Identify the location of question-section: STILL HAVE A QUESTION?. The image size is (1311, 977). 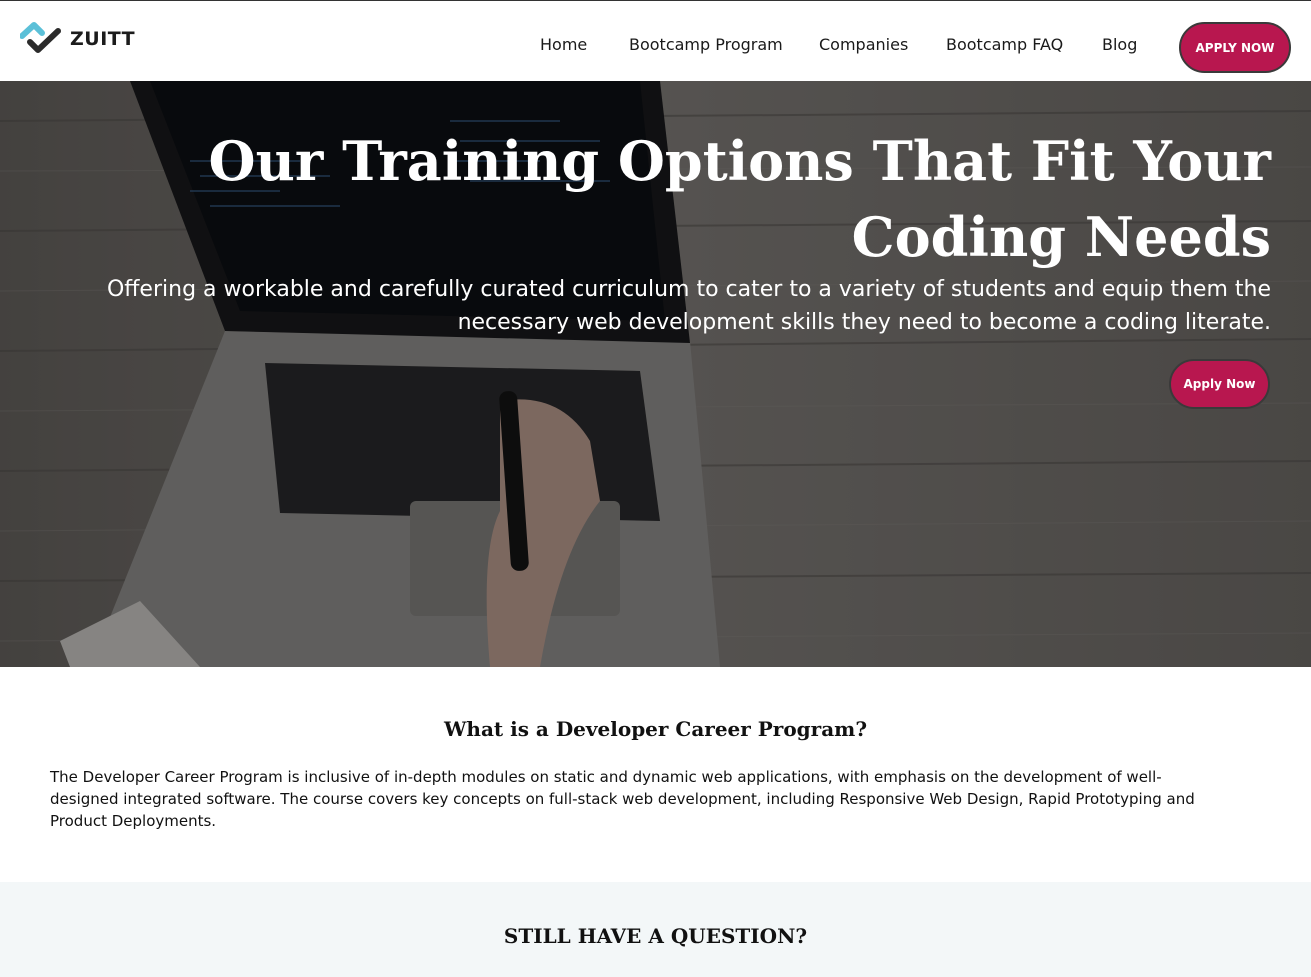
(655, 929).